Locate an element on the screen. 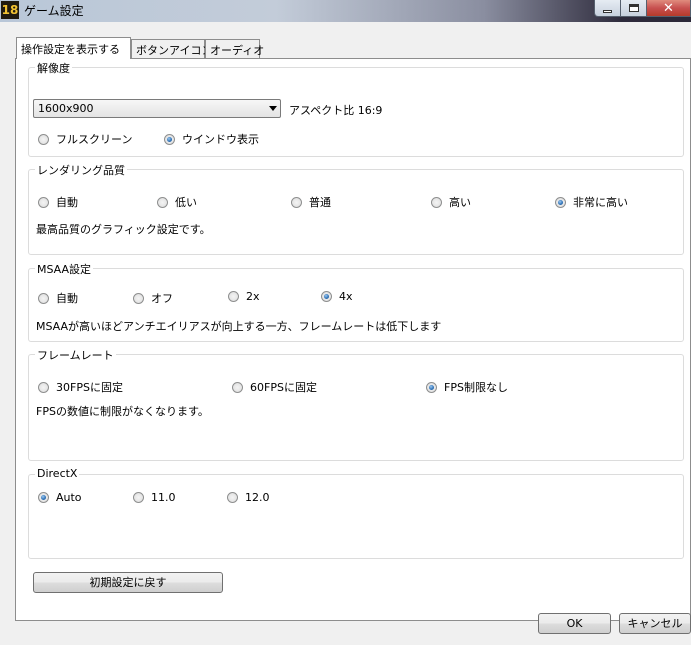 The image size is (691, 645). maximize-button is located at coordinates (634, 8).